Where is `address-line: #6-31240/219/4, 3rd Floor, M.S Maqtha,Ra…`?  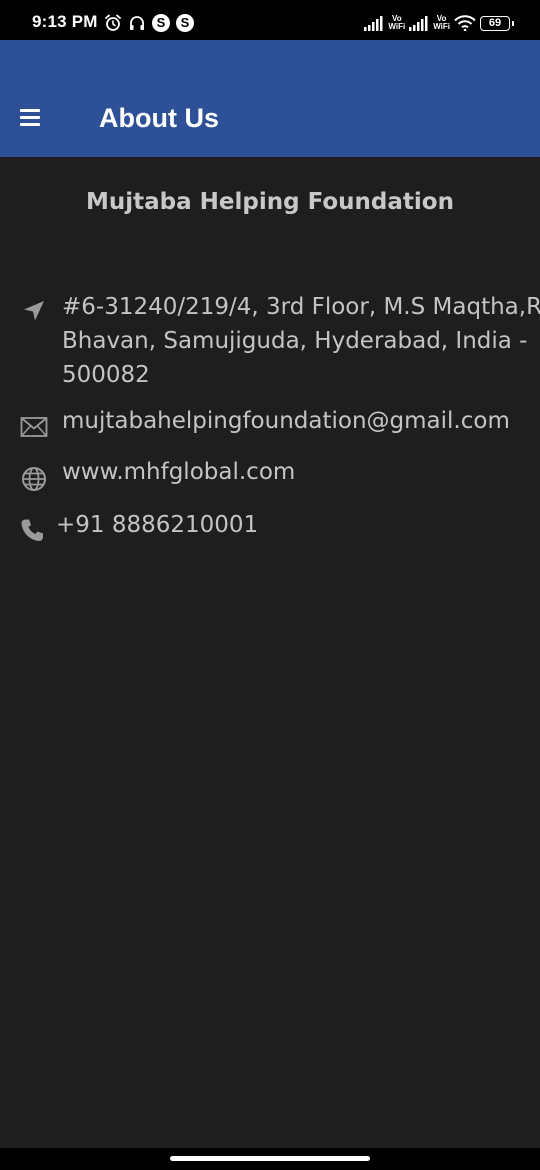
address-line: #6-31240/219/4, 3rd Floor, M.S Maqtha,Ra… is located at coordinates (301, 307).